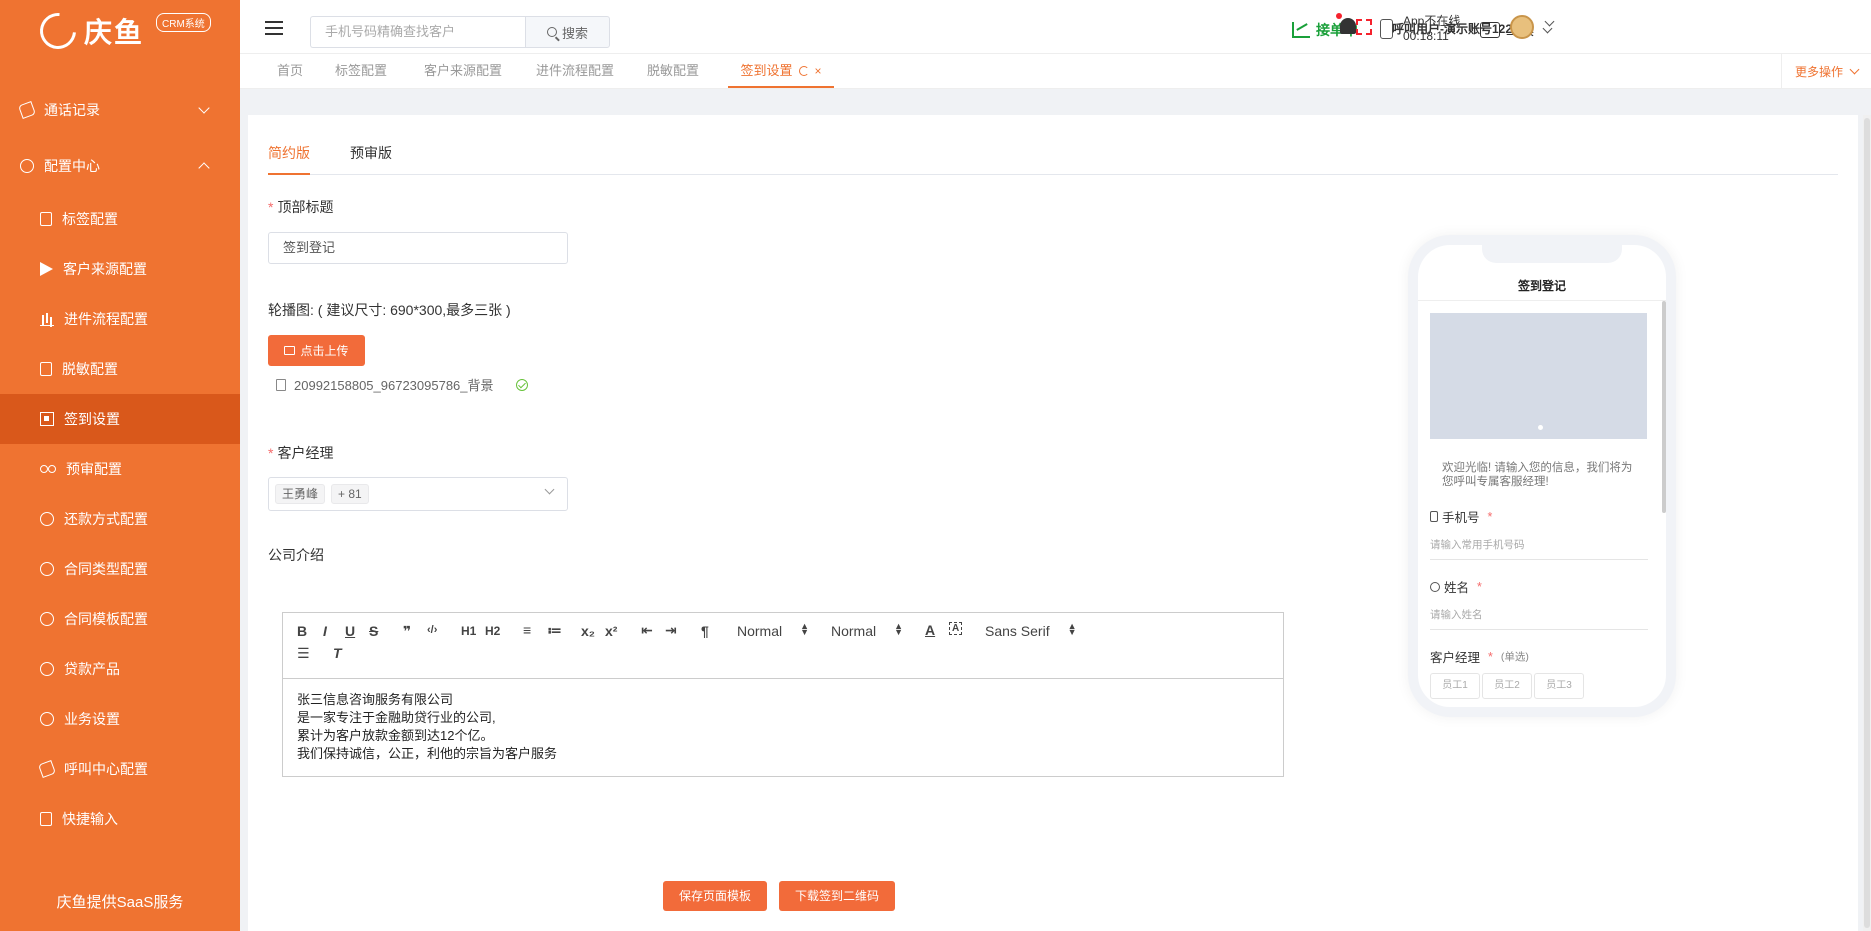  I want to click on user-name: 呼叫用户-演示账号122, so click(1452, 28).